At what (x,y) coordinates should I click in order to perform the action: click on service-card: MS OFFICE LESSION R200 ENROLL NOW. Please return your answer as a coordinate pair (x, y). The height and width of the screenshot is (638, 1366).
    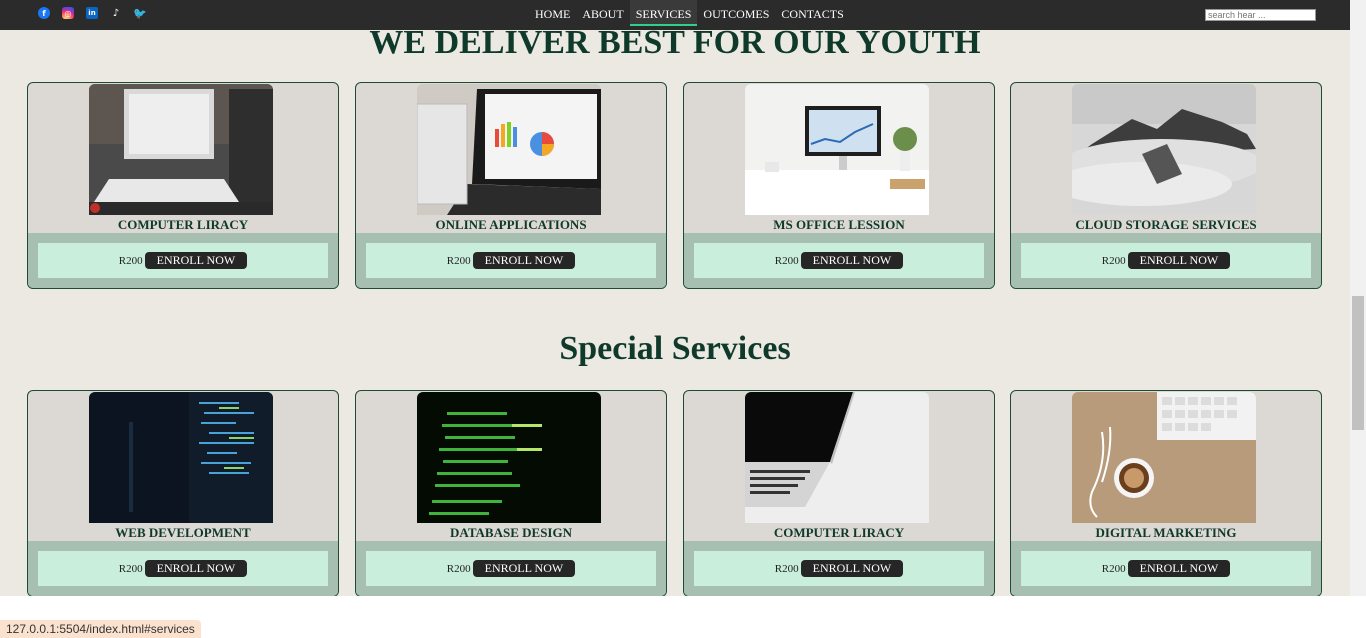
    Looking at the image, I should click on (839, 185).